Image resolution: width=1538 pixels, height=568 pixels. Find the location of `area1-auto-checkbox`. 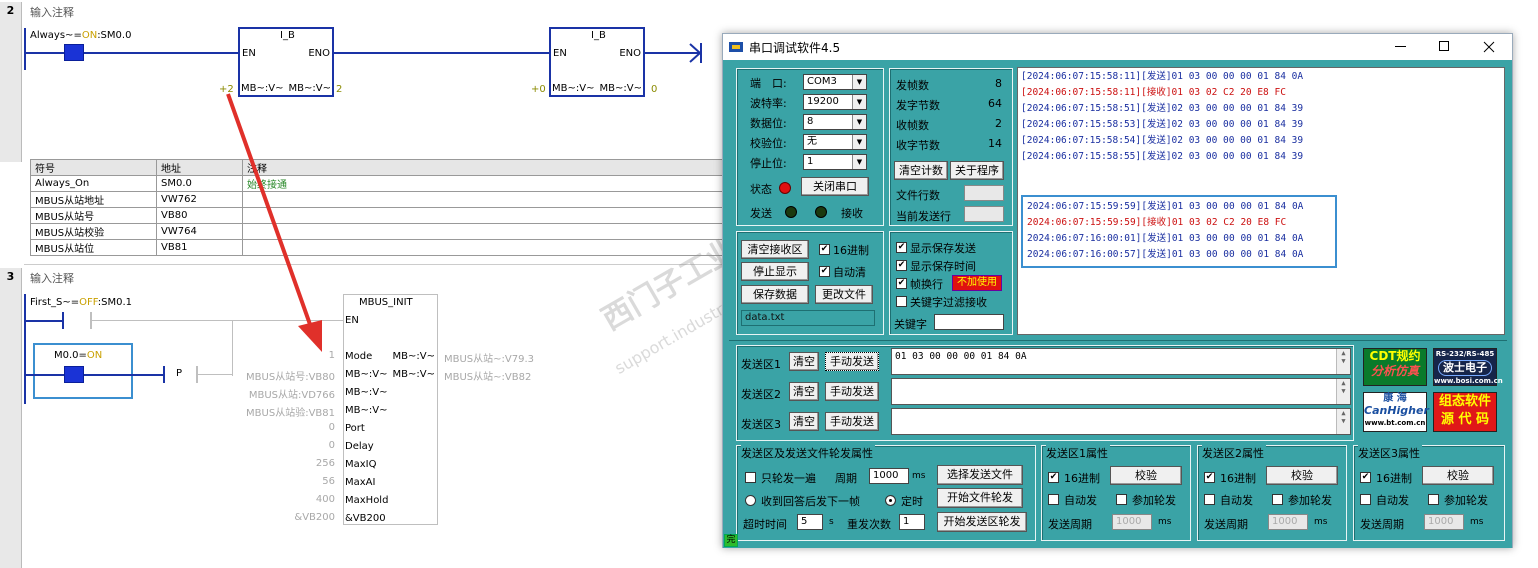

area1-auto-checkbox is located at coordinates (1053, 499).